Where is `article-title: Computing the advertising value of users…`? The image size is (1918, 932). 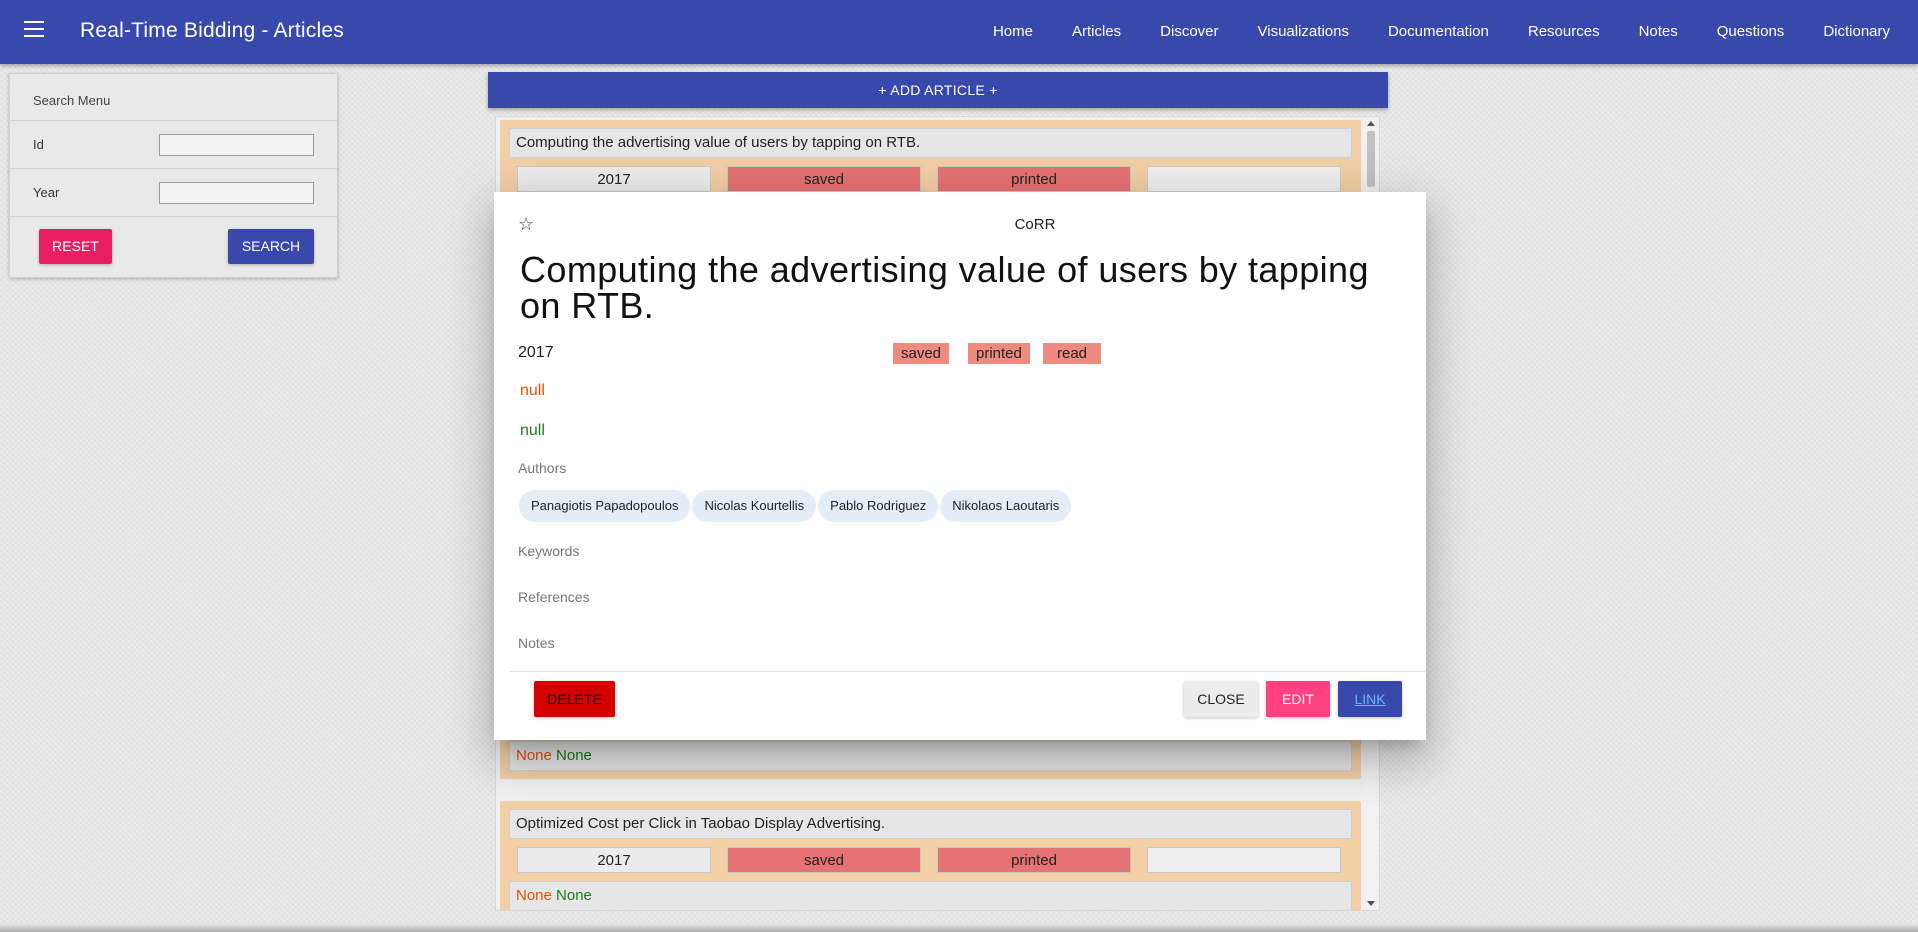
article-title: Computing the advertising value of users… is located at coordinates (930, 143).